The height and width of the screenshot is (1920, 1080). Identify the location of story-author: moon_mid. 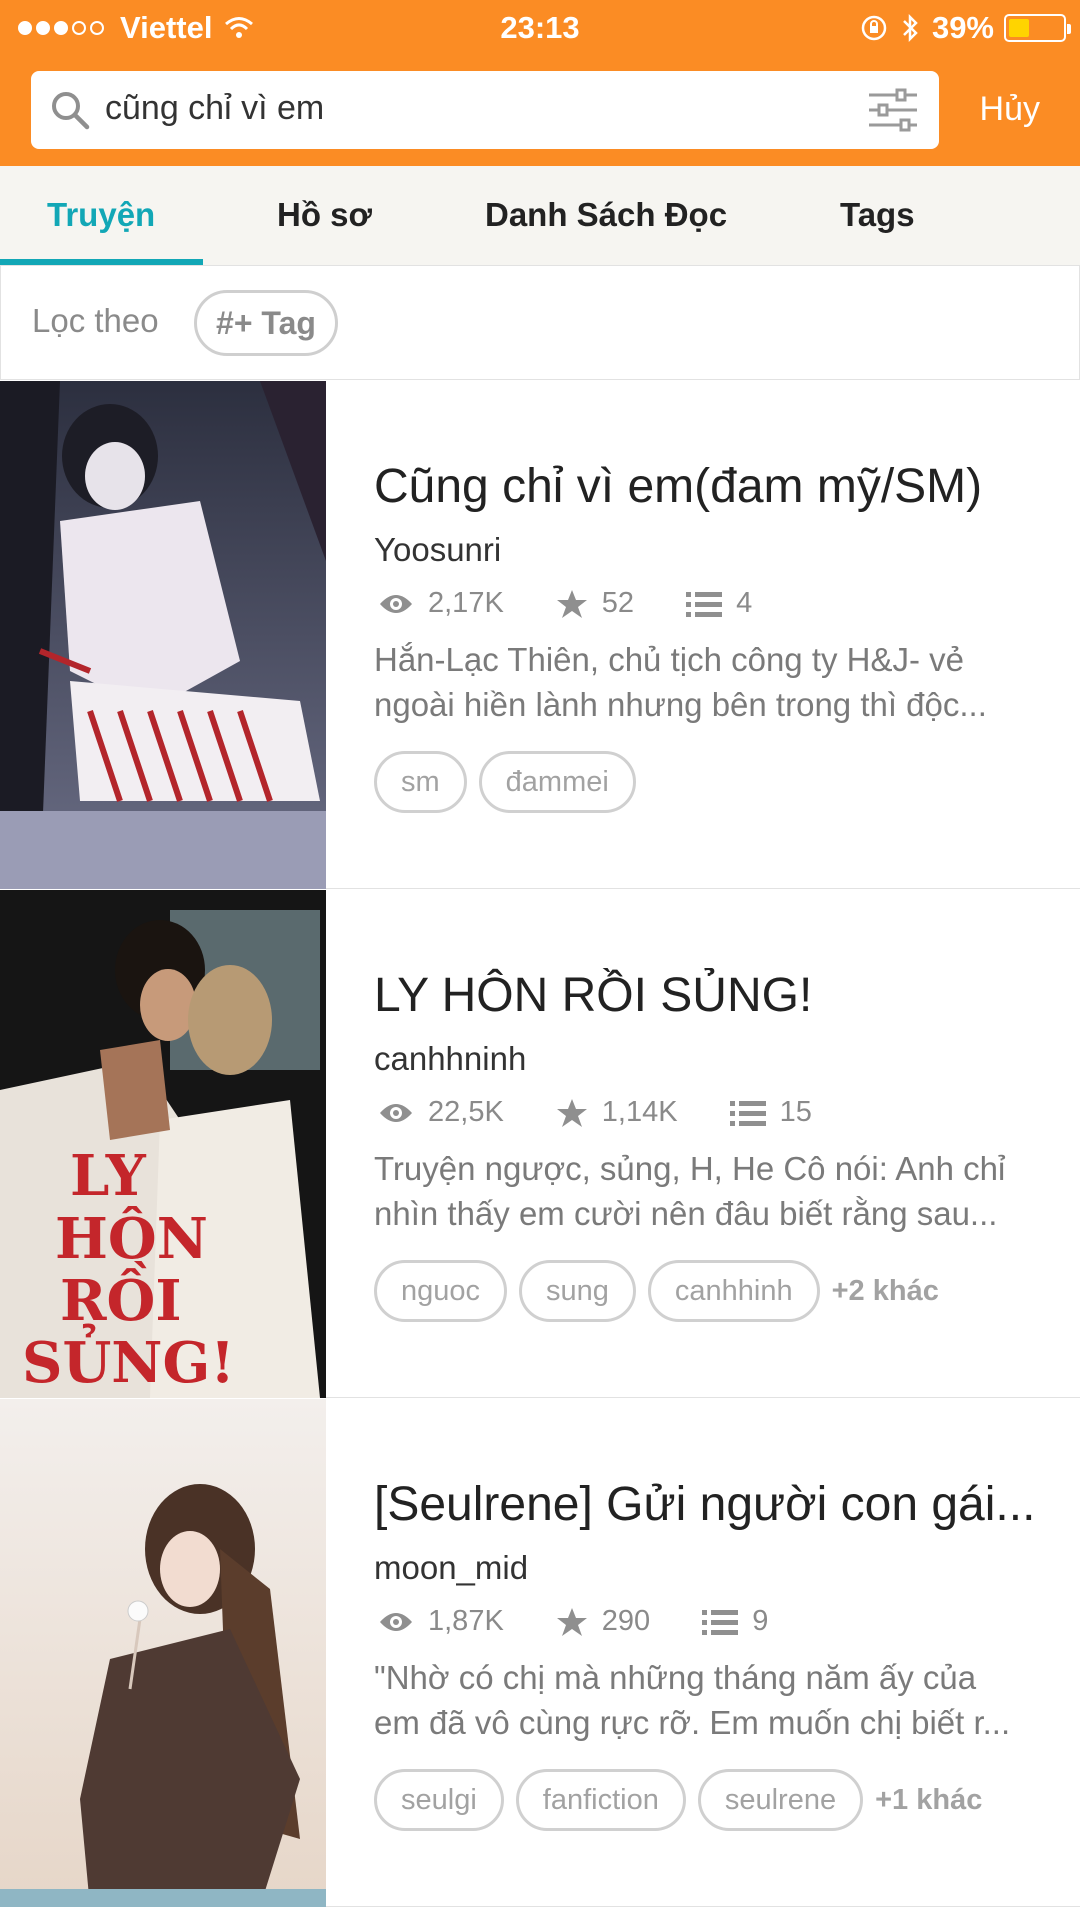
(451, 1568).